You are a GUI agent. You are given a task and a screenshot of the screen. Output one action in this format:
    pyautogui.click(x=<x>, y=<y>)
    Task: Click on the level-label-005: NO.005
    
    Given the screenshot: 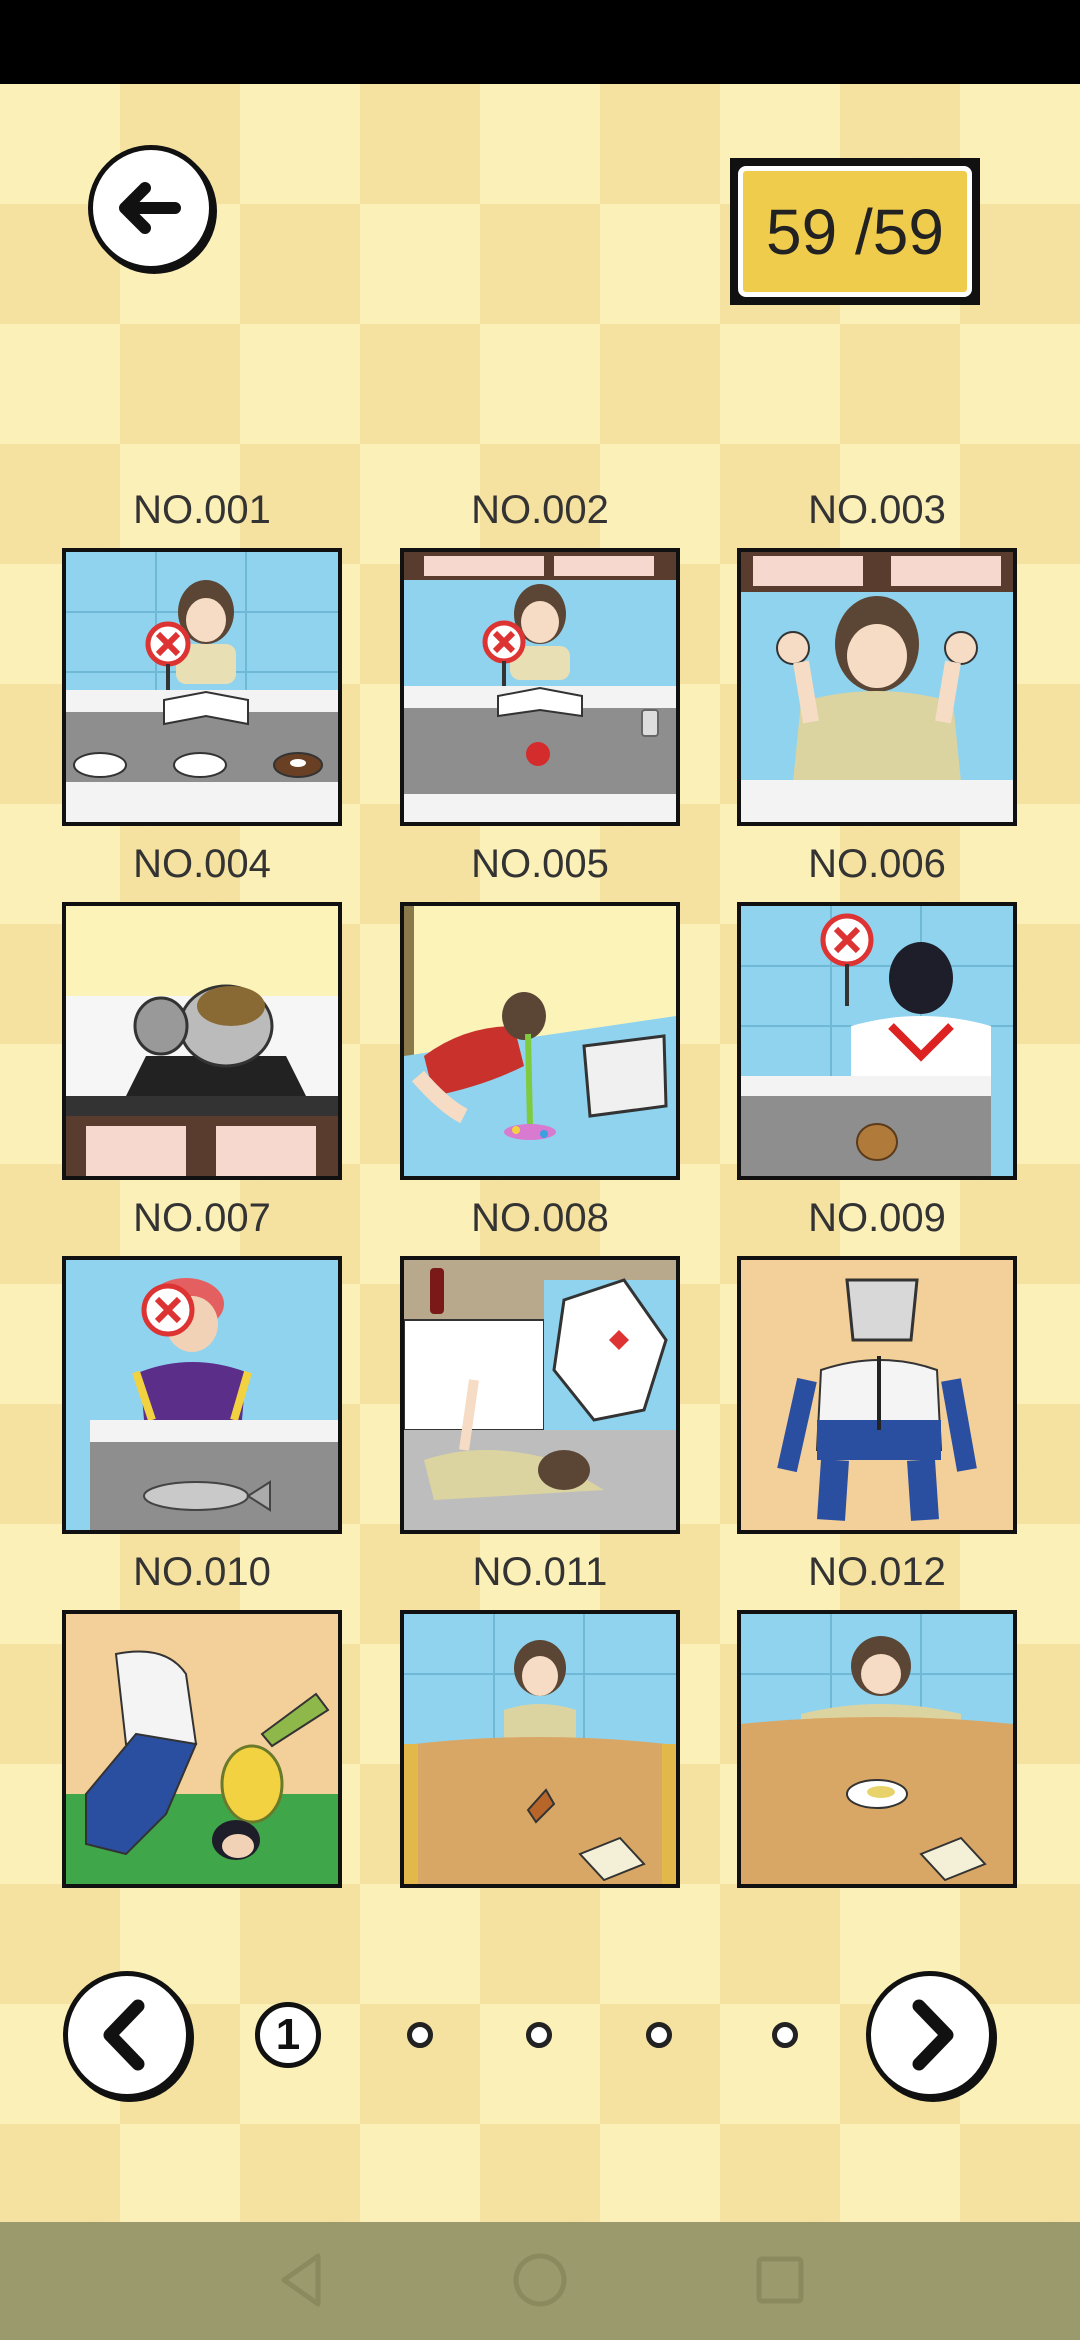 What is the action you would take?
    pyautogui.click(x=540, y=864)
    